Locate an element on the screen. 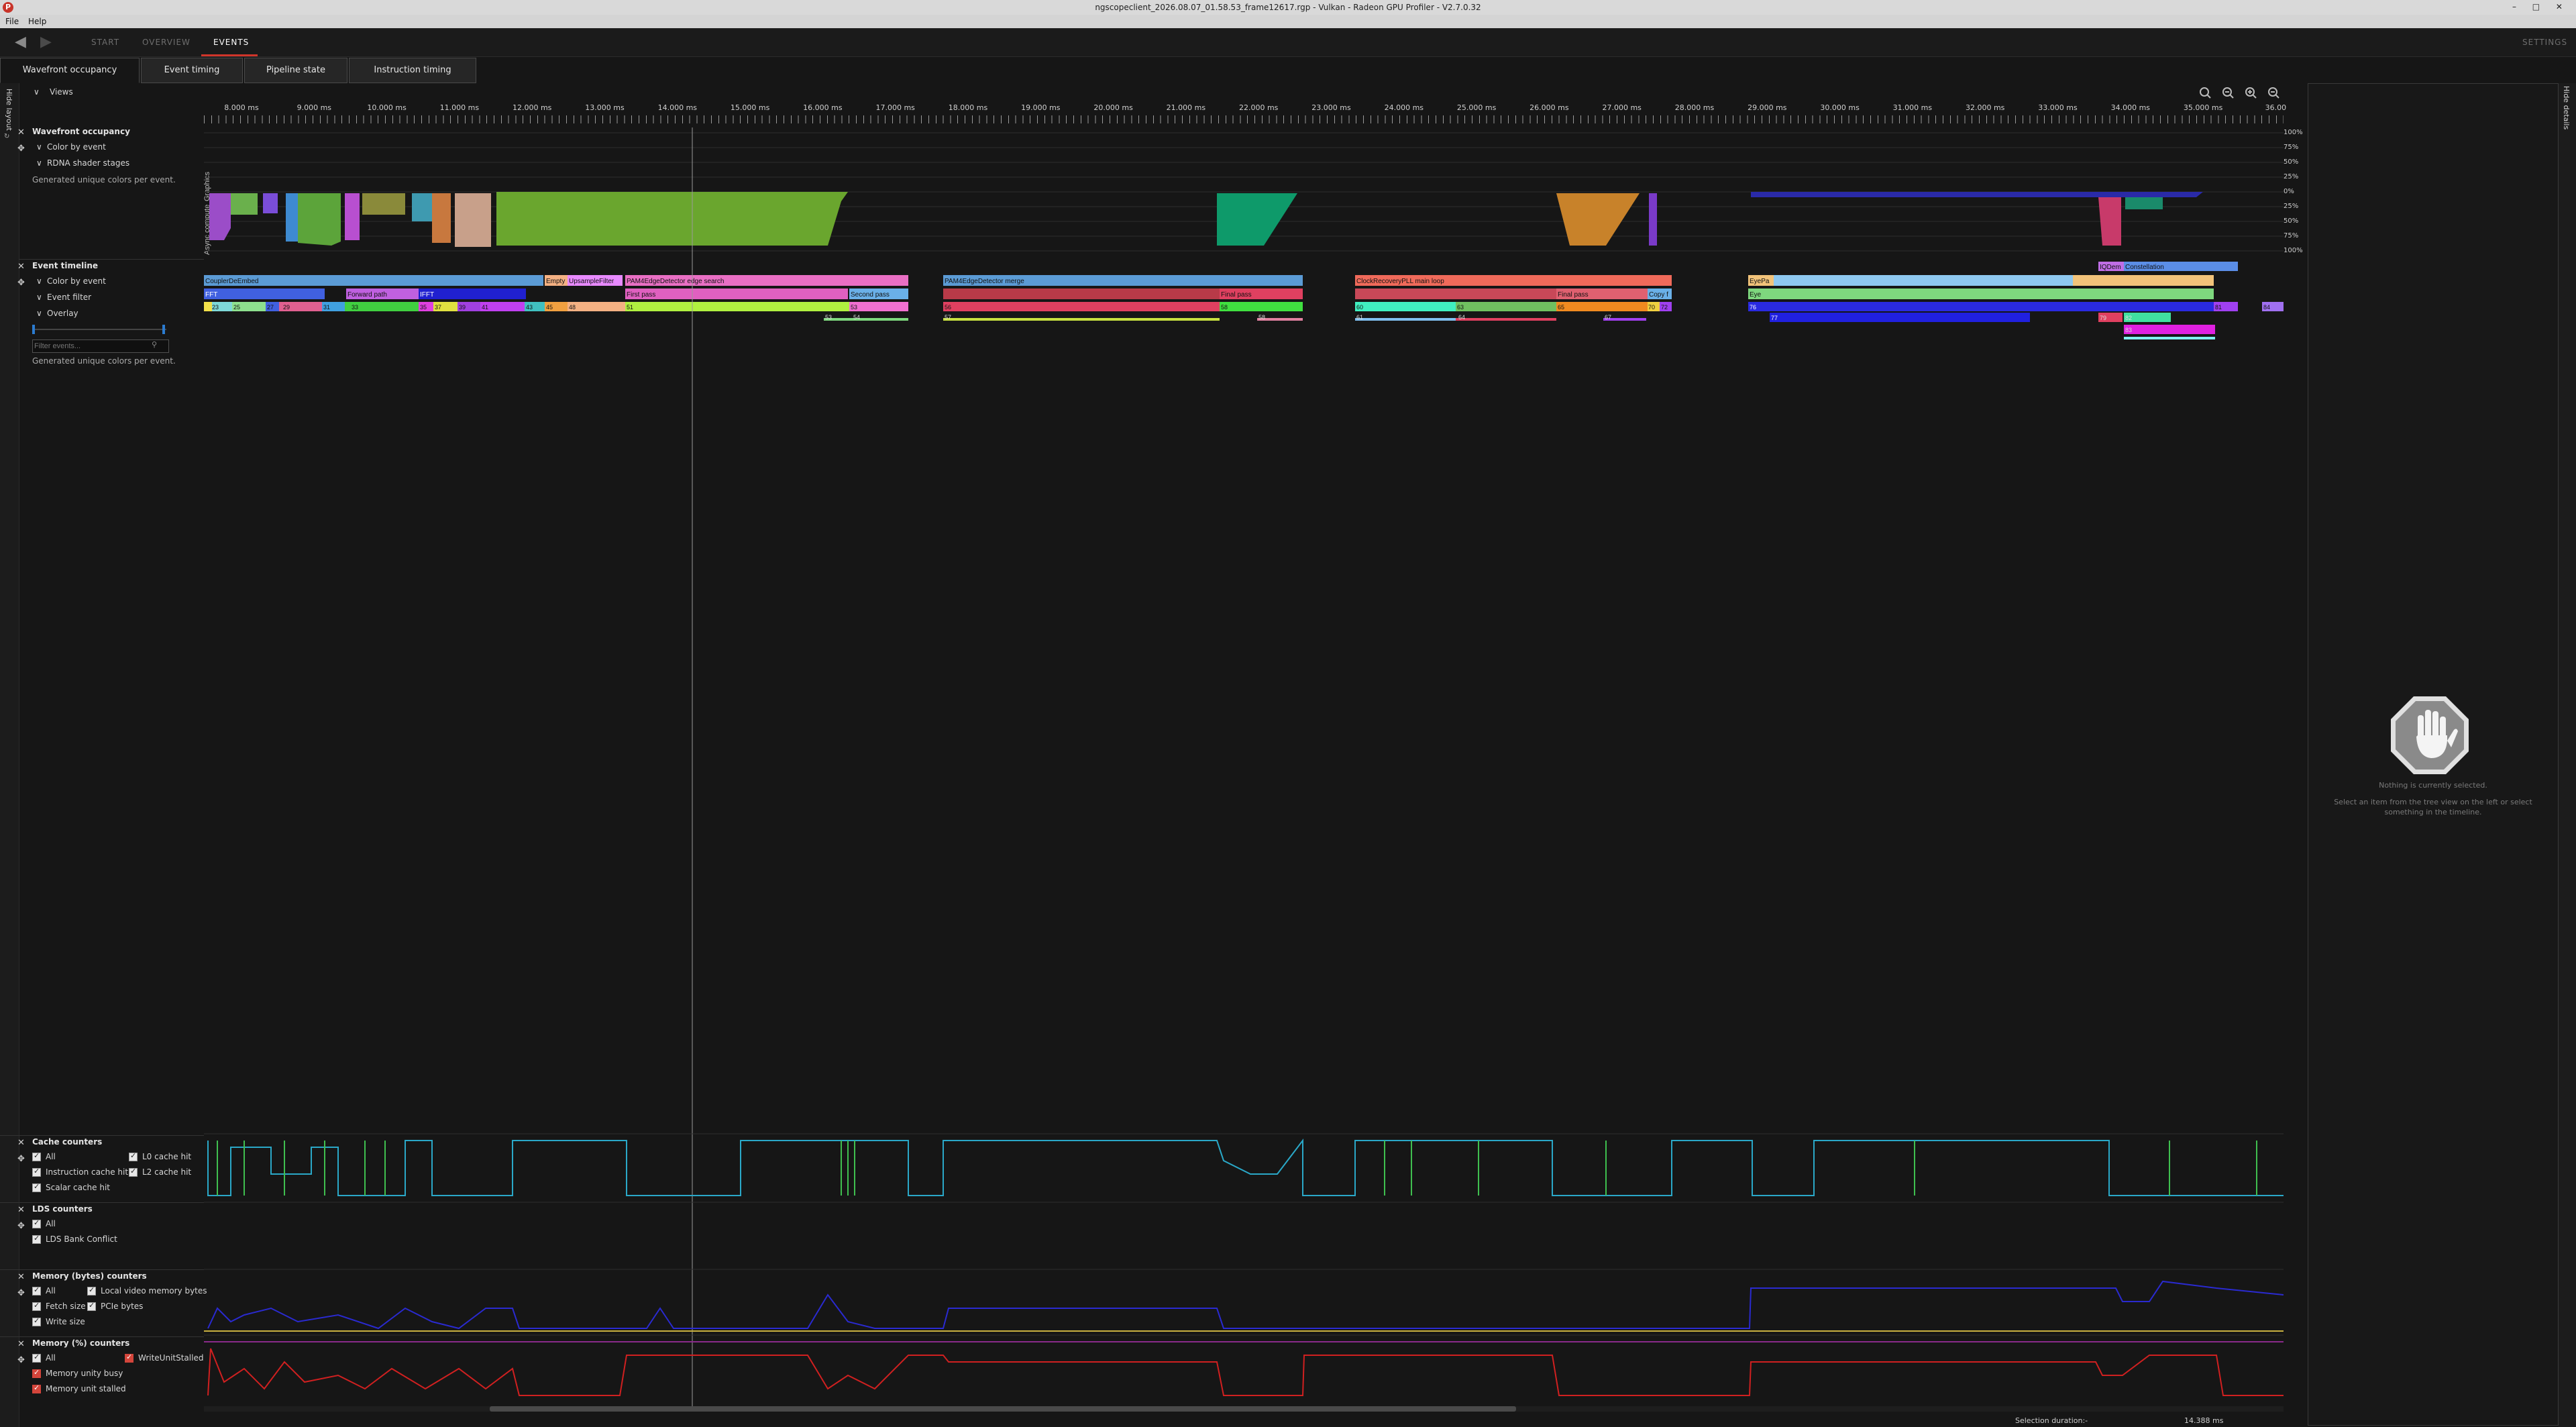 The width and height of the screenshot is (2576, 1427). zoom-to-selection-icon is located at coordinates (2205, 93).